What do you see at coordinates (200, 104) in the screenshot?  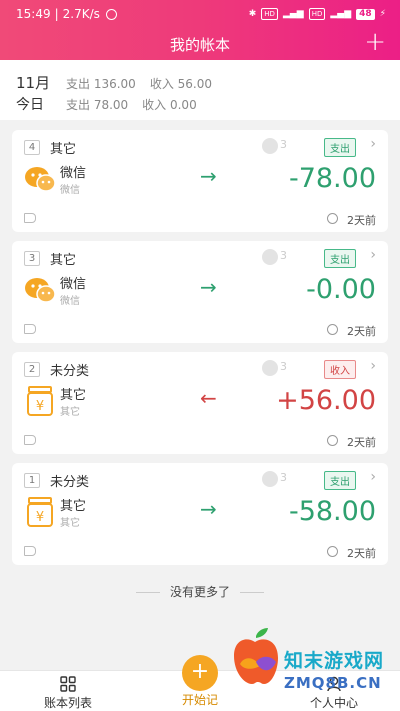 I see `today-summary: 今日 支出 78.00 收入 0.00` at bounding box center [200, 104].